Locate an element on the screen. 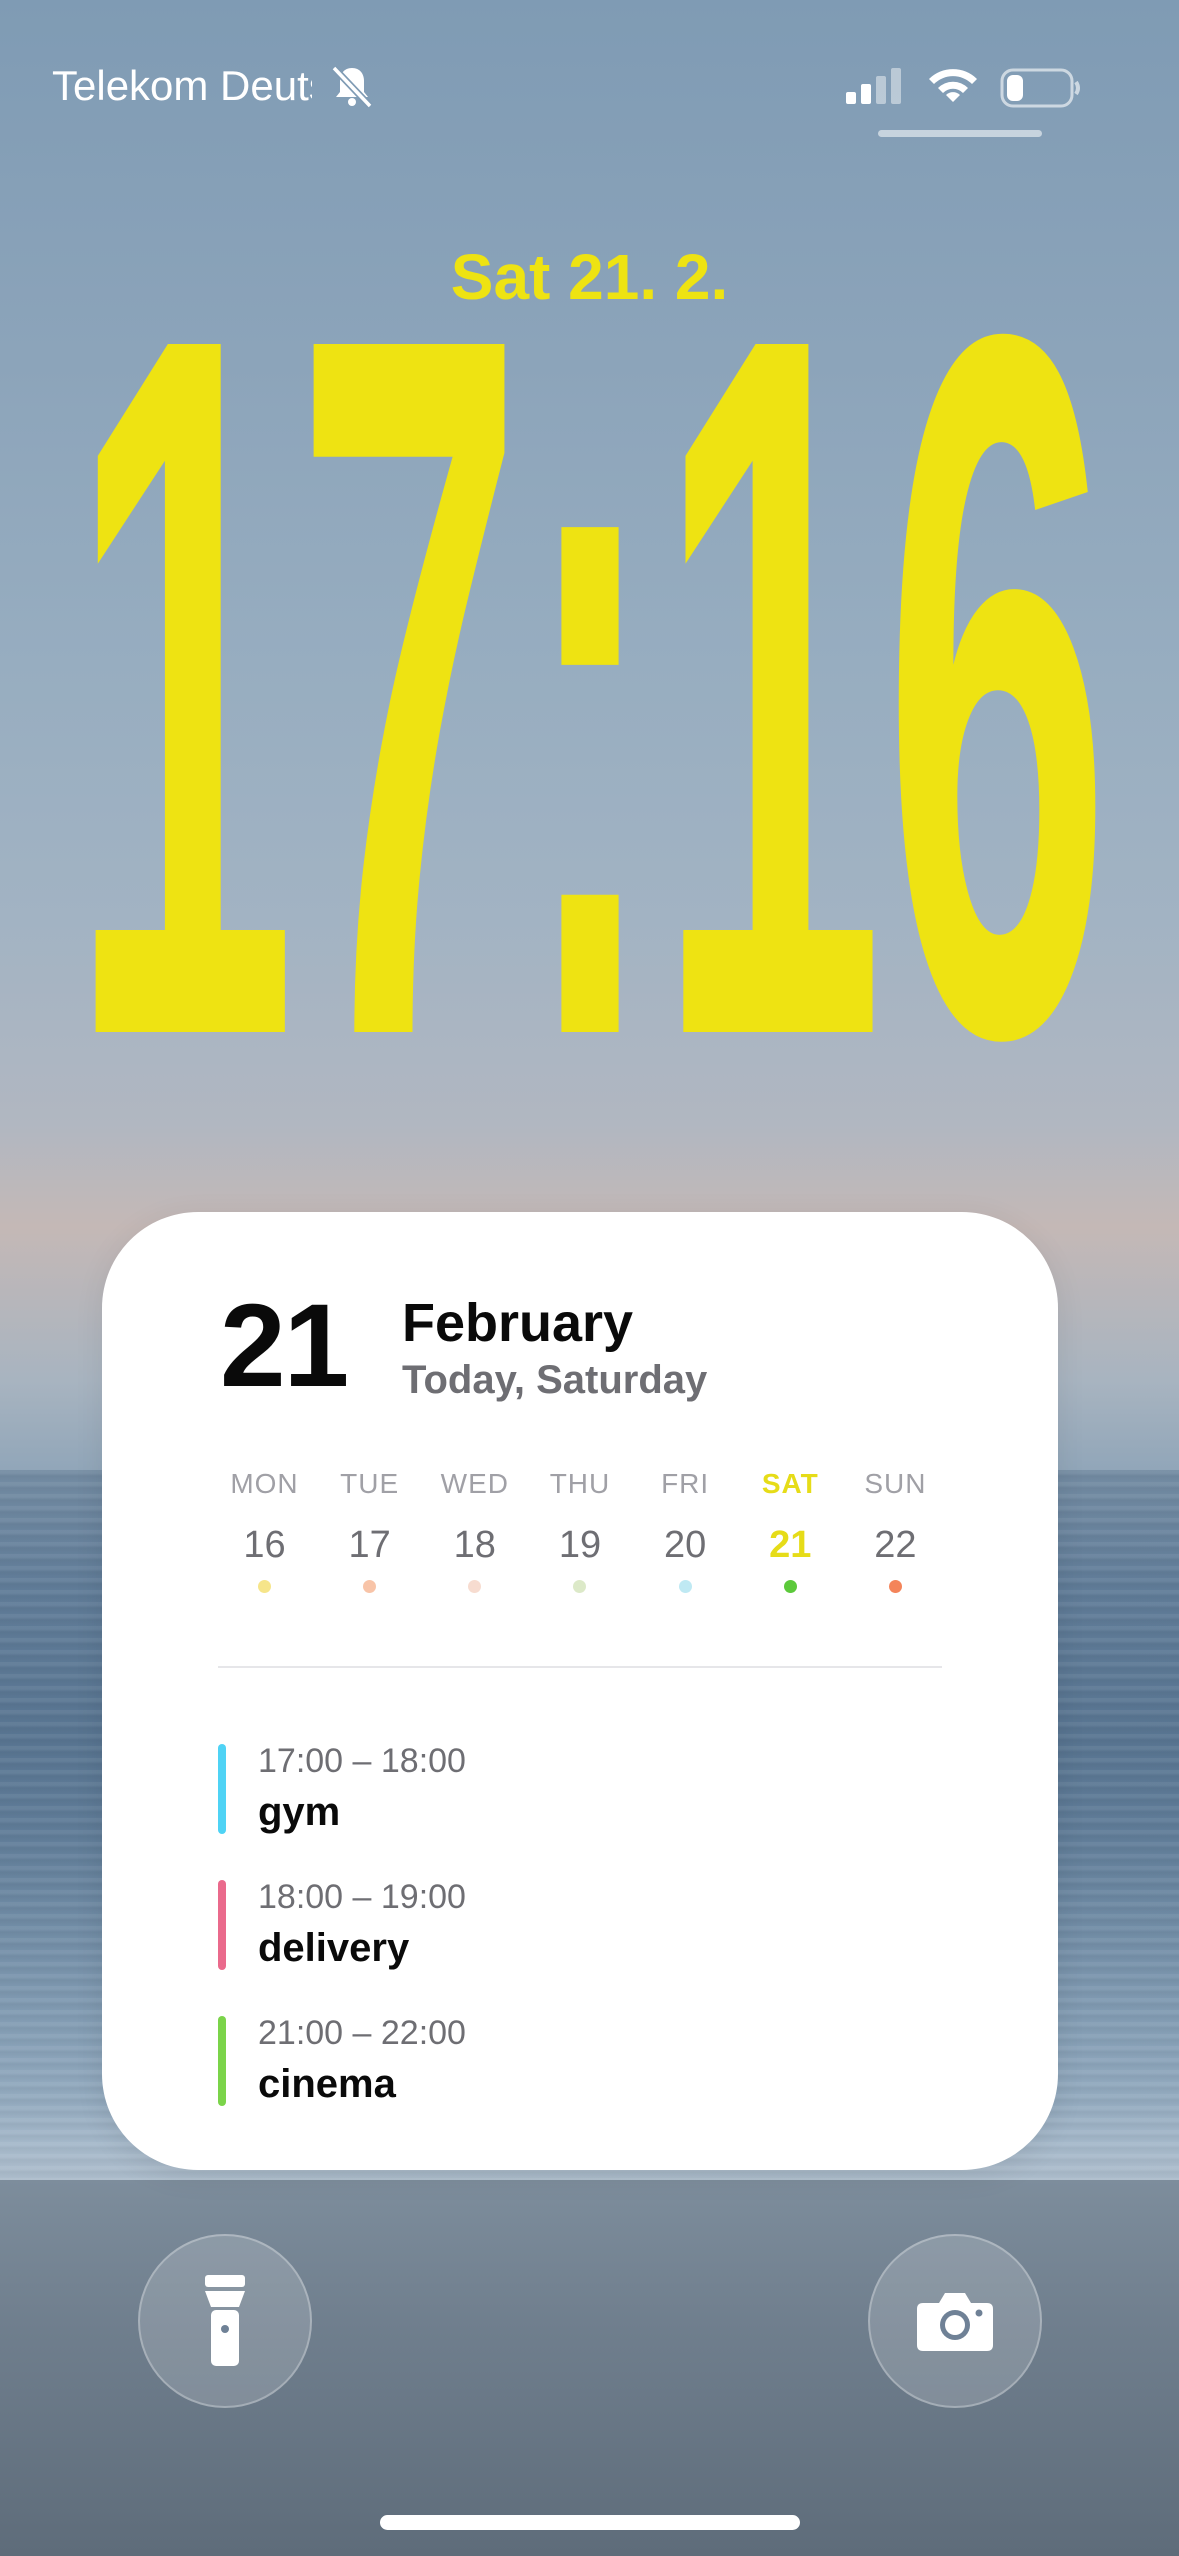 This screenshot has height=2556, width=1179. event-title: gym is located at coordinates (299, 1812).